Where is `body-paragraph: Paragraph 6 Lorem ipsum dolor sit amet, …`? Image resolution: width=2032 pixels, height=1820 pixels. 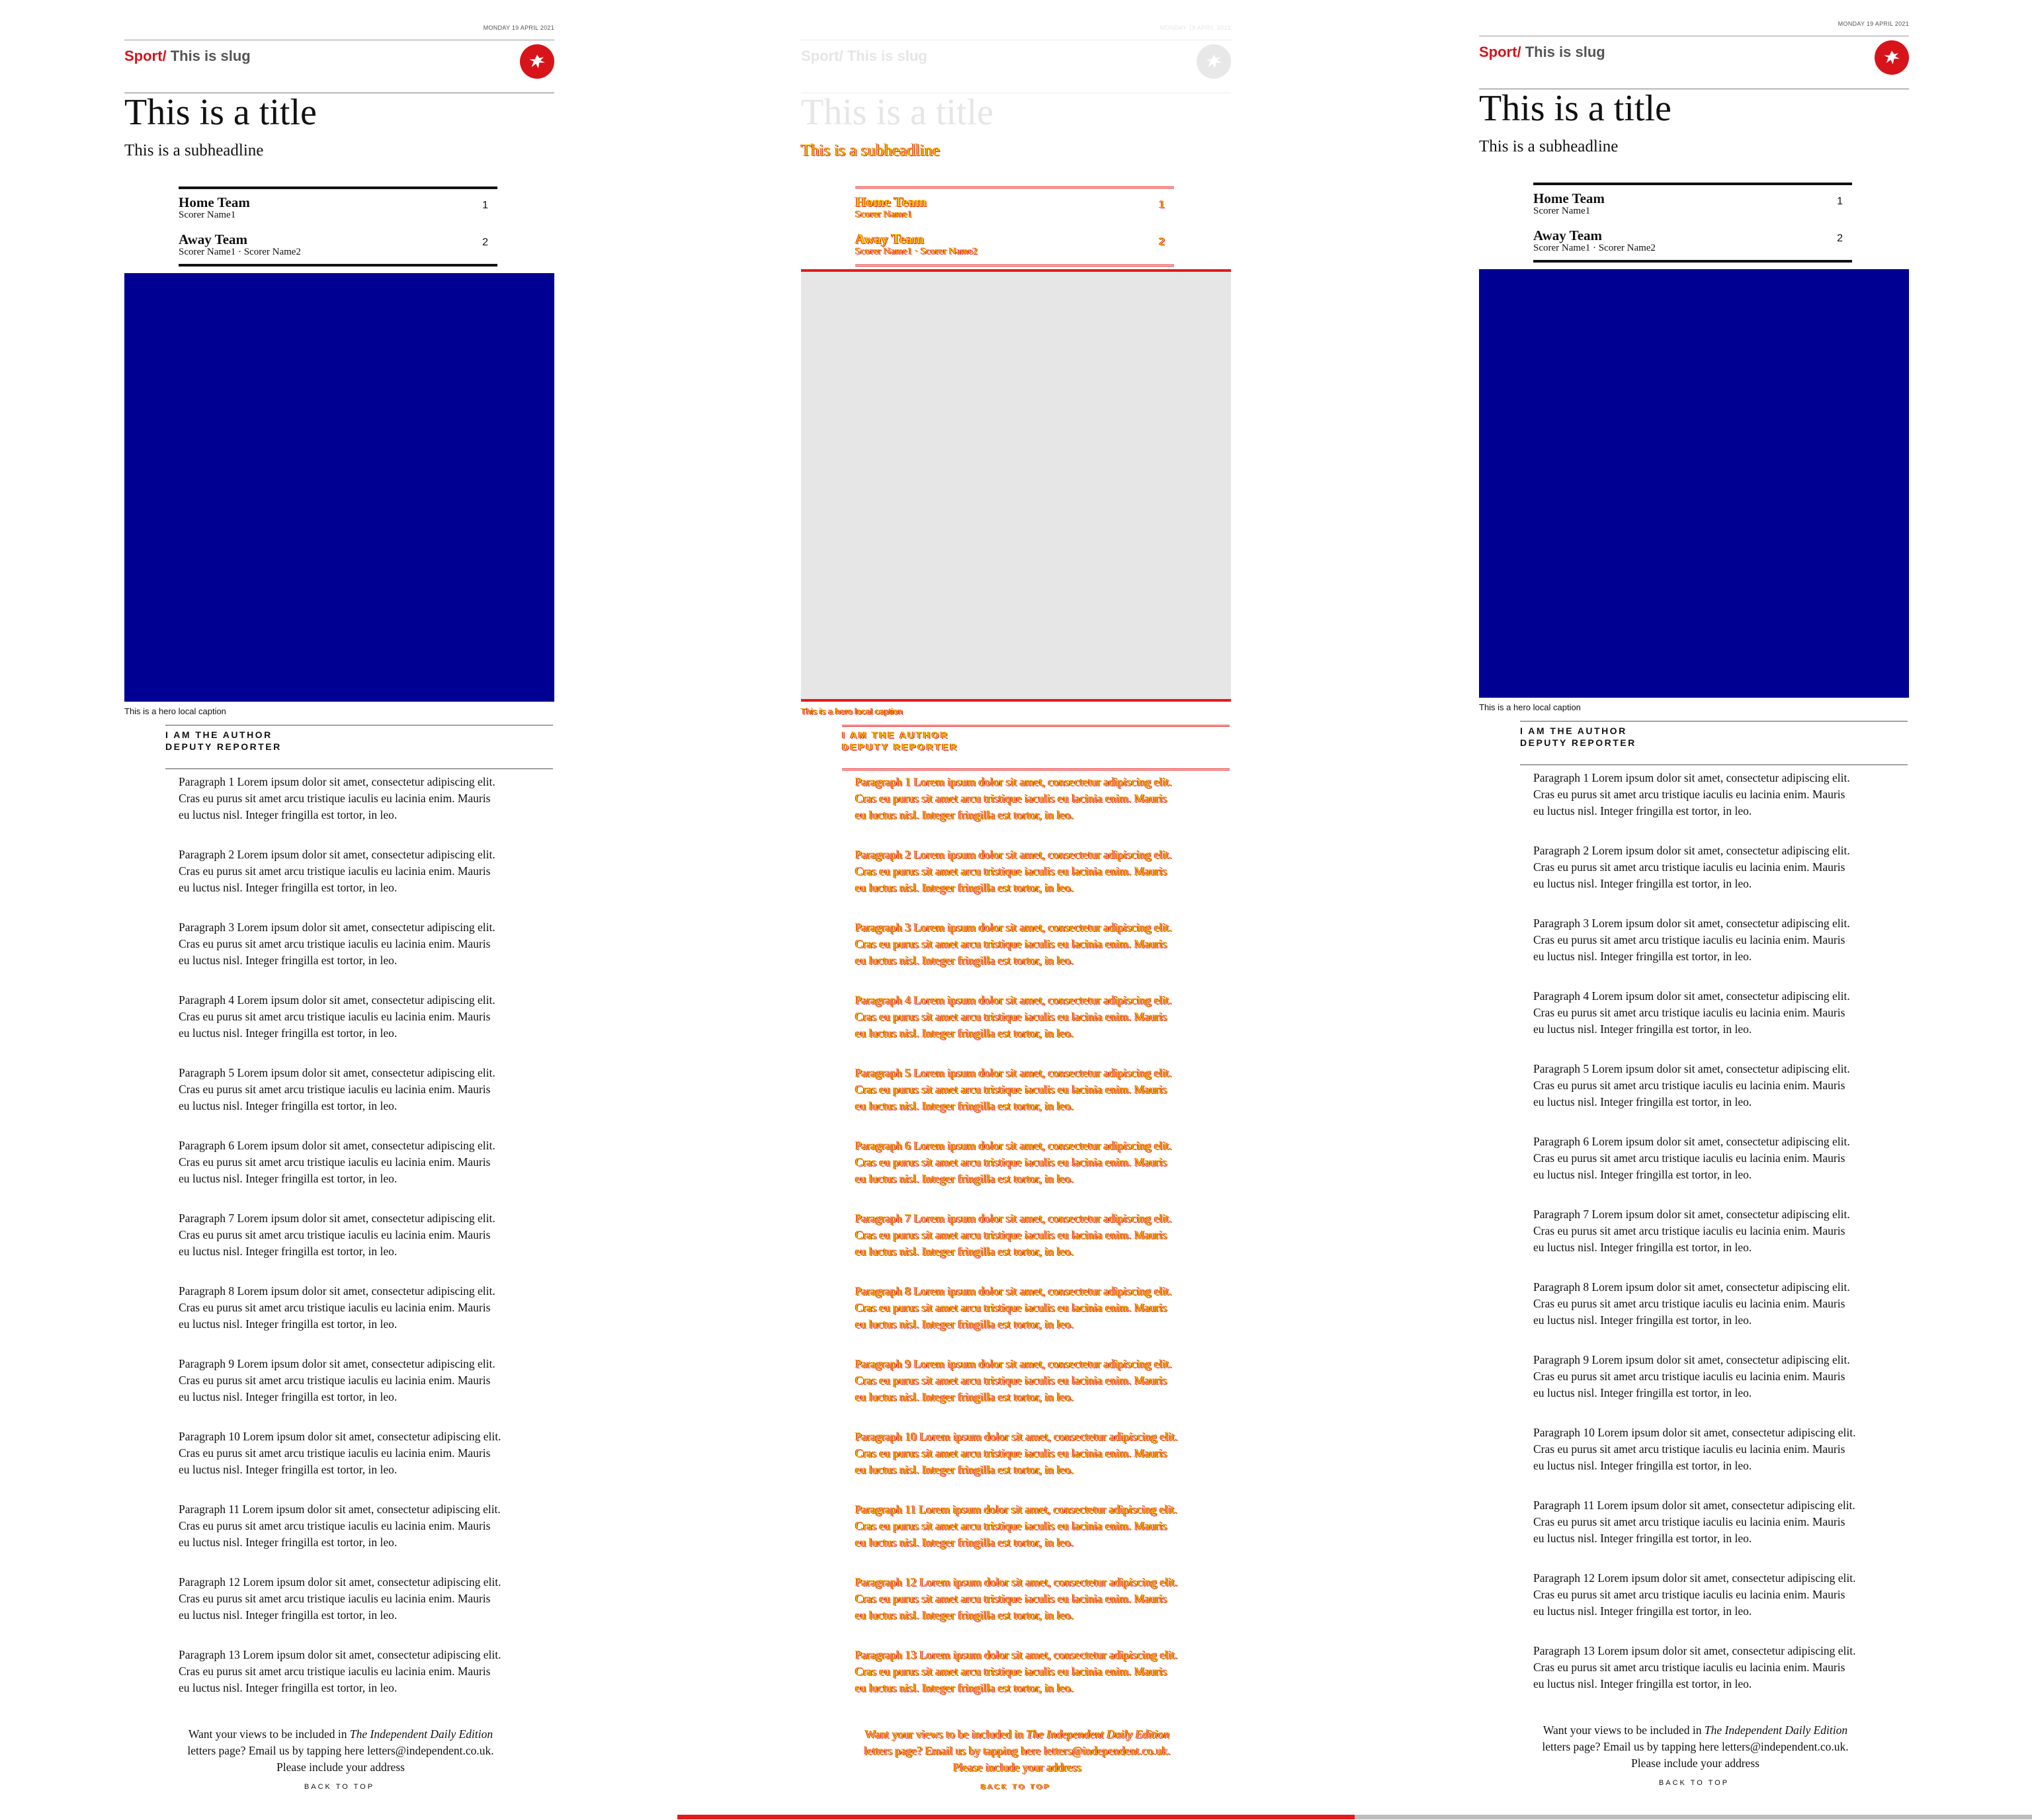 body-paragraph: Paragraph 6 Lorem ipsum dolor sit amet, … is located at coordinates (337, 1162).